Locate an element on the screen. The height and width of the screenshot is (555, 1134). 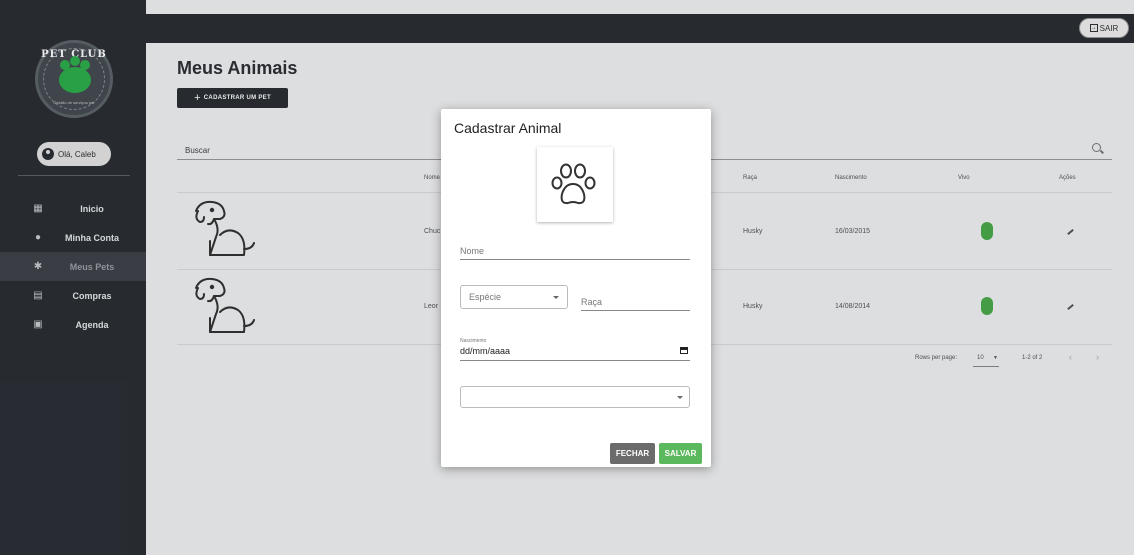
extra-select is located at coordinates (575, 397).